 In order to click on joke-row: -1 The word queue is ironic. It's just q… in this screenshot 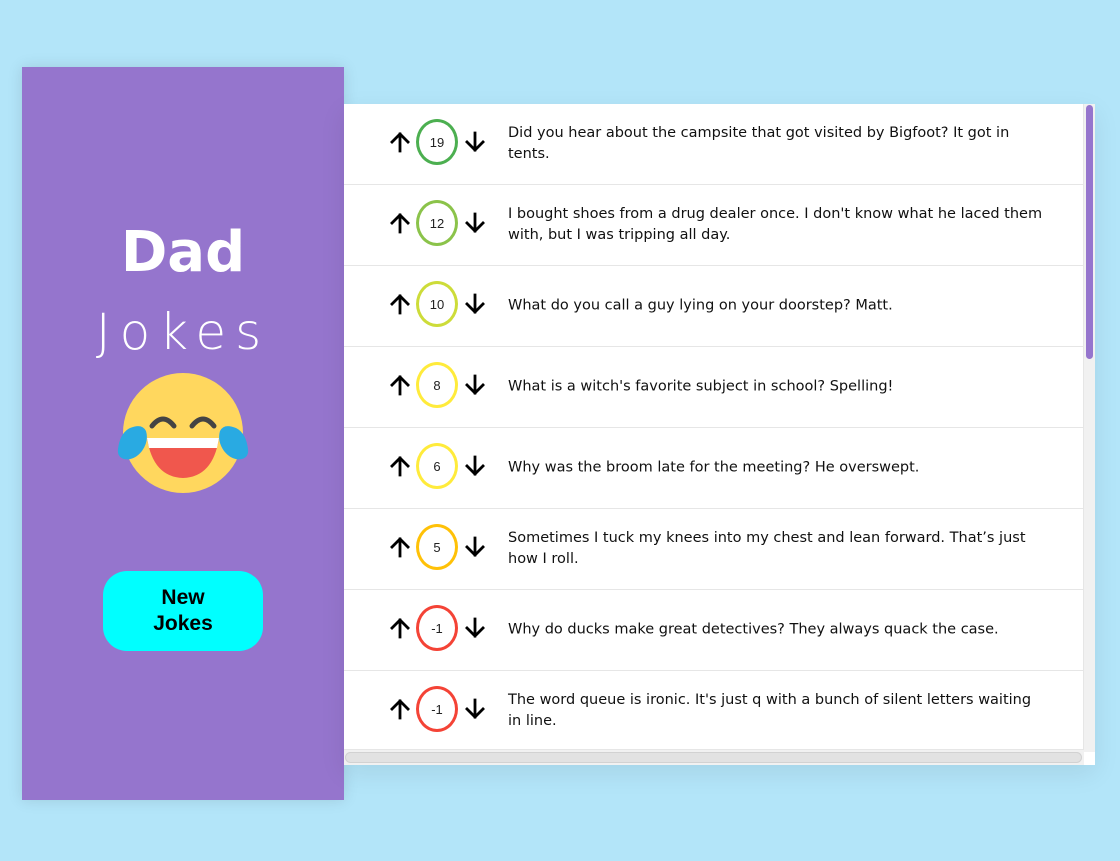, I will do `click(714, 711)`.